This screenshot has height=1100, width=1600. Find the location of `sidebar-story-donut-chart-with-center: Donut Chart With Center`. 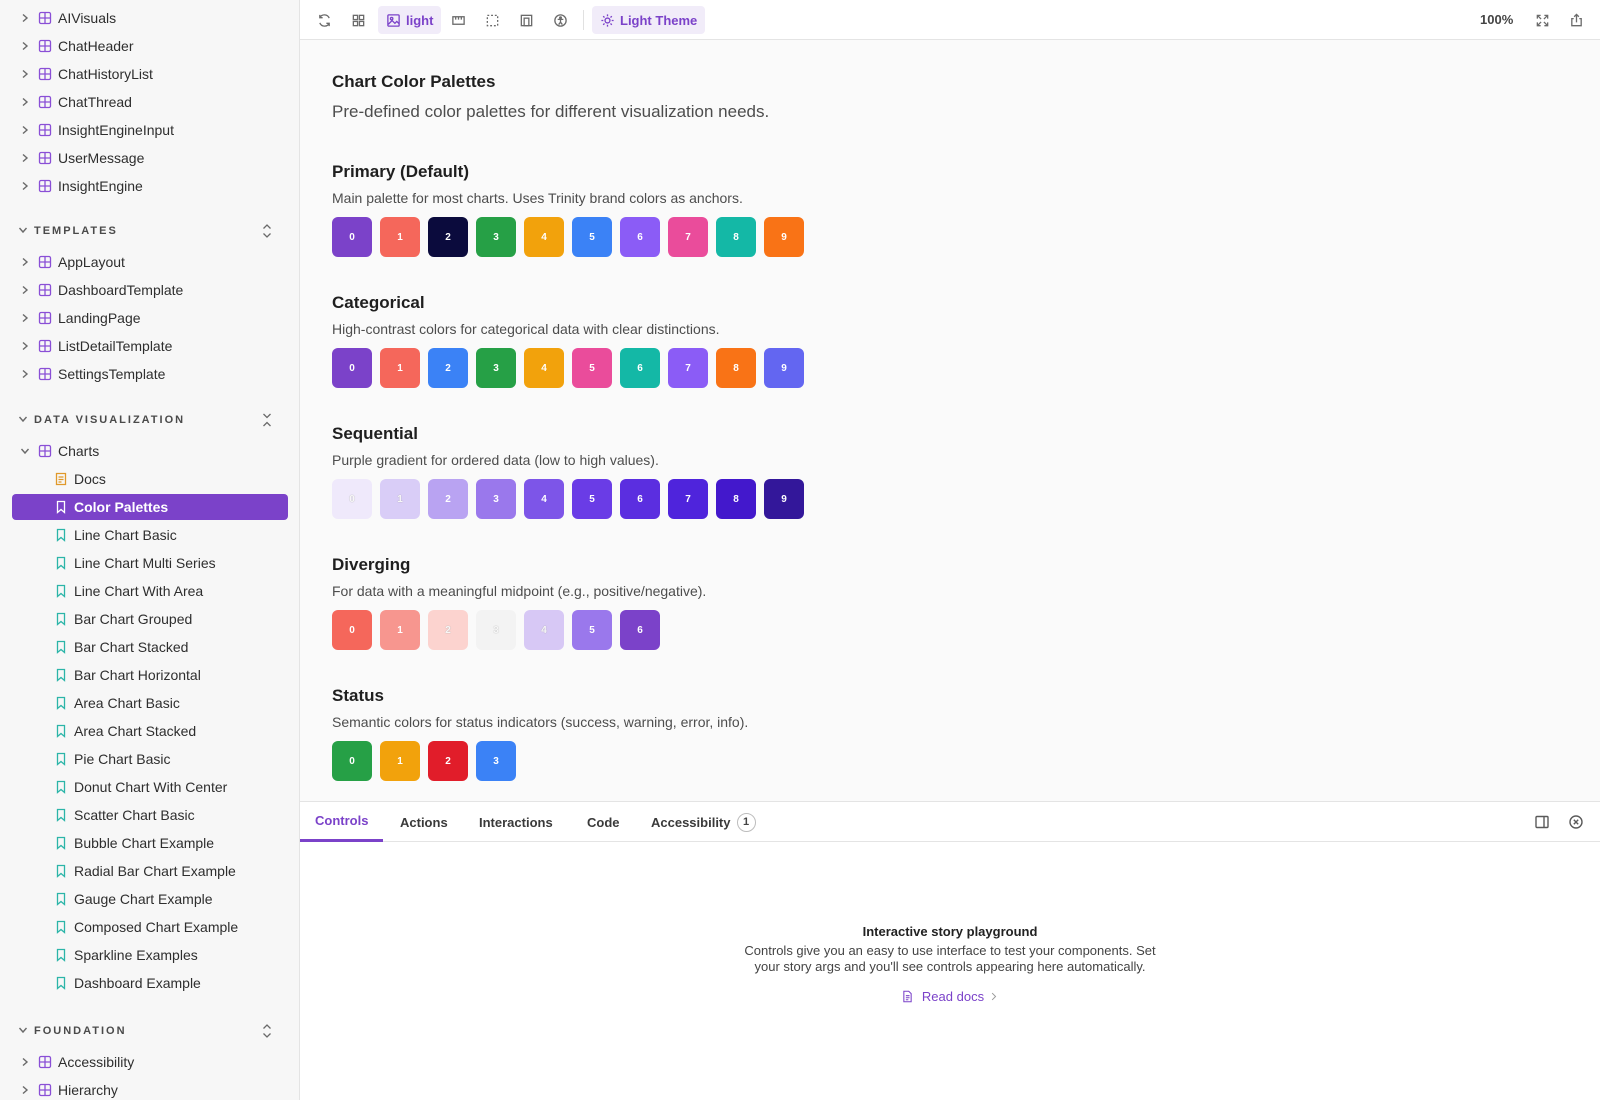

sidebar-story-donut-chart-with-center: Donut Chart With Center is located at coordinates (150, 787).